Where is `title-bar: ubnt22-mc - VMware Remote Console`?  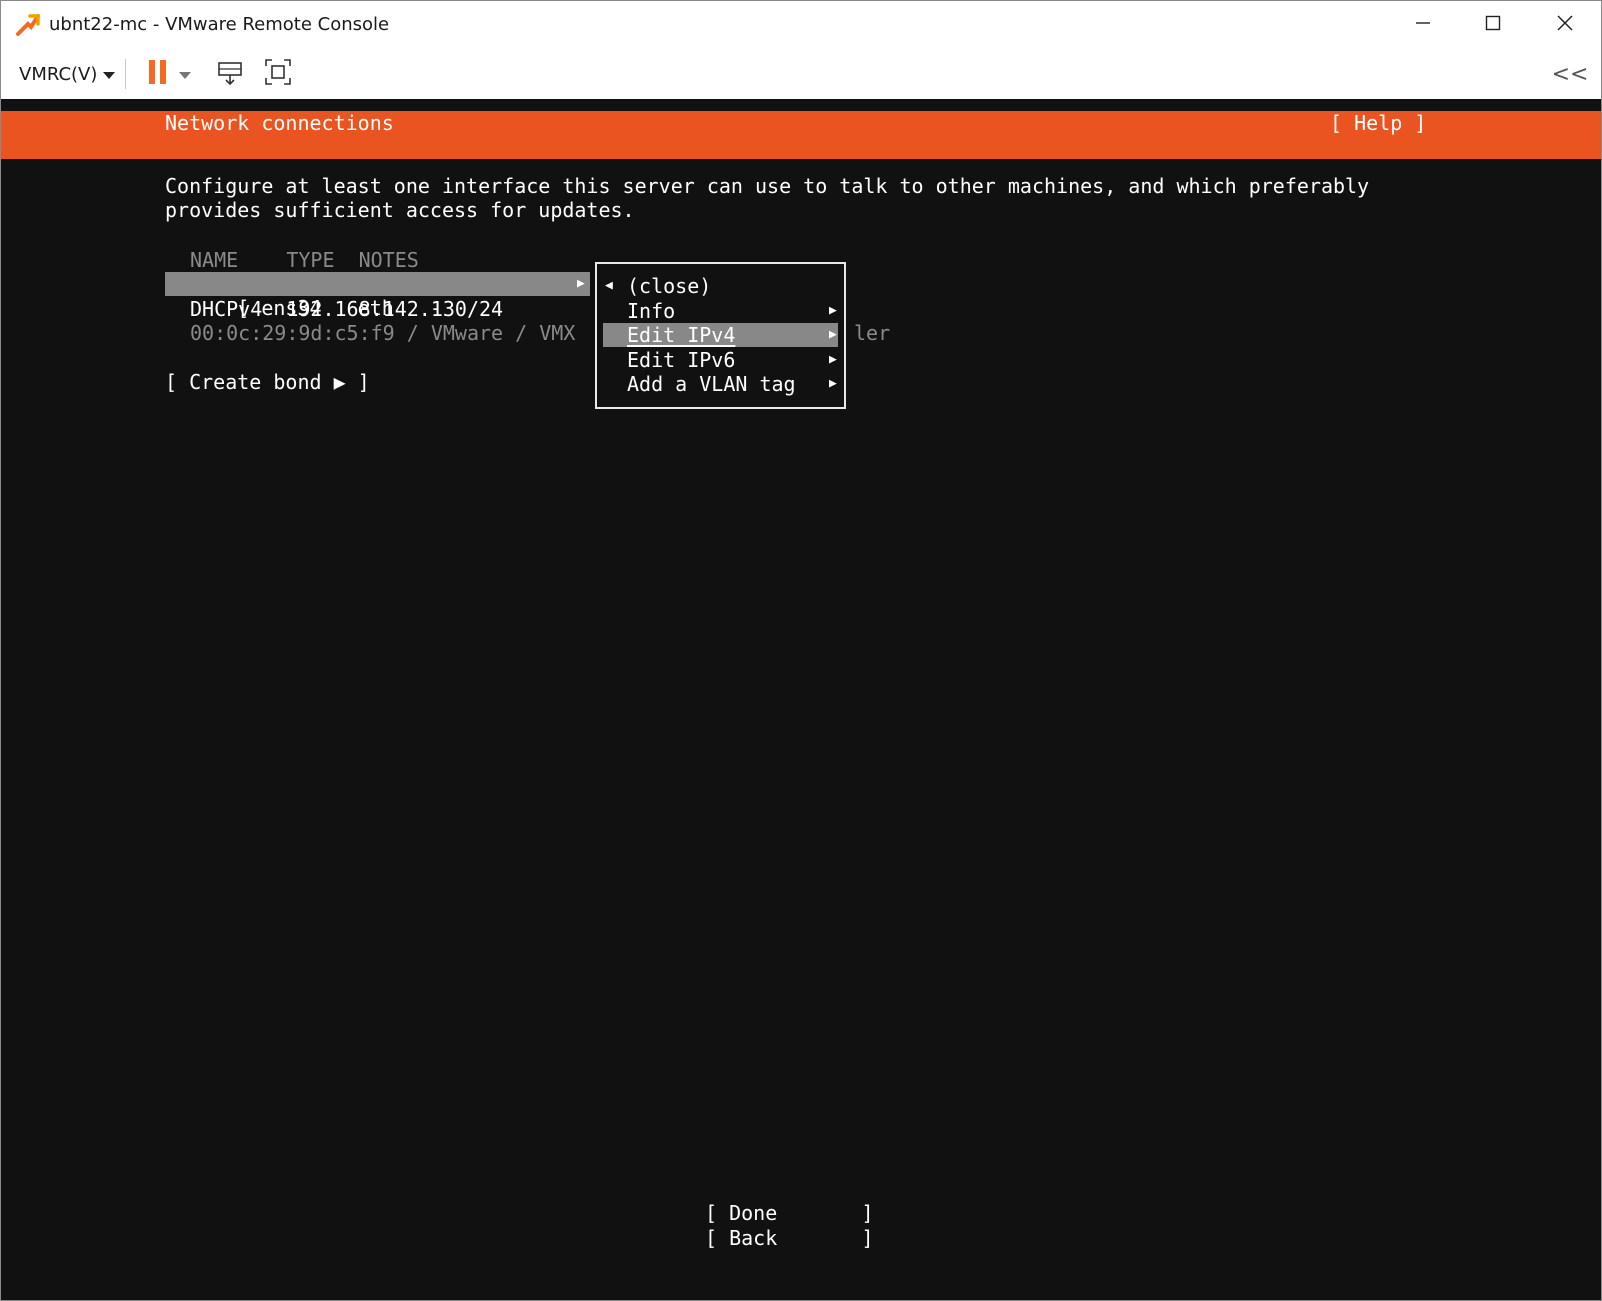
title-bar: ubnt22-mc - VMware Remote Console is located at coordinates (801, 25).